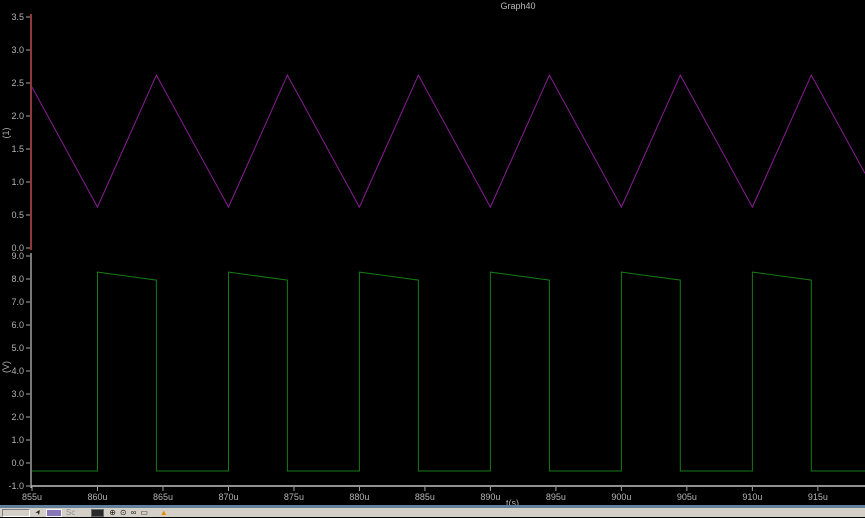 The width and height of the screenshot is (865, 518). Describe the element at coordinates (39, 513) in the screenshot. I see `cursor-arrow-icon: ➤` at that location.